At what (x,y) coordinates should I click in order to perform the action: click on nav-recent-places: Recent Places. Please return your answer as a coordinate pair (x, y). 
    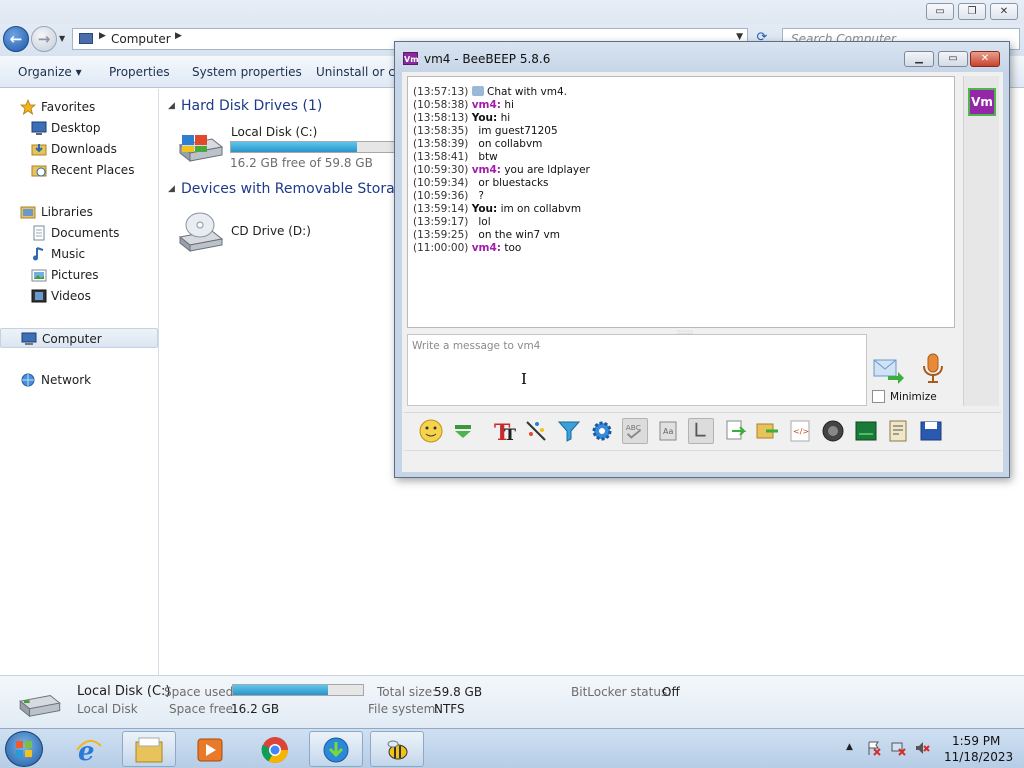
    Looking at the image, I should click on (79, 170).